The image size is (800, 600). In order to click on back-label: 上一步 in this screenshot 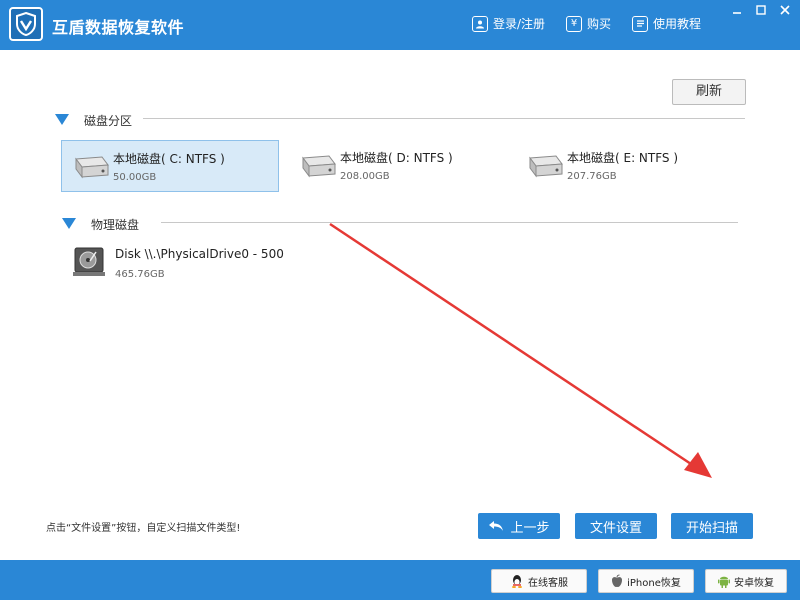, I will do `click(530, 528)`.